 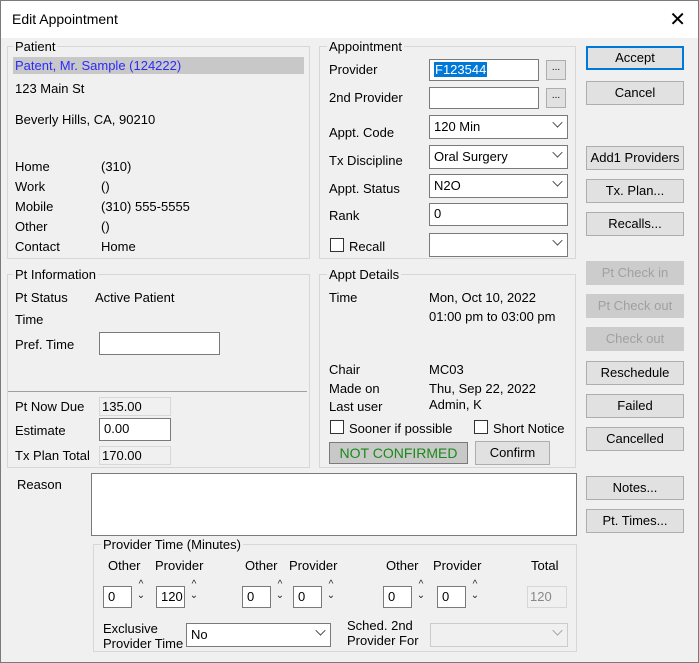 I want to click on chair-value: MC03, so click(x=446, y=369).